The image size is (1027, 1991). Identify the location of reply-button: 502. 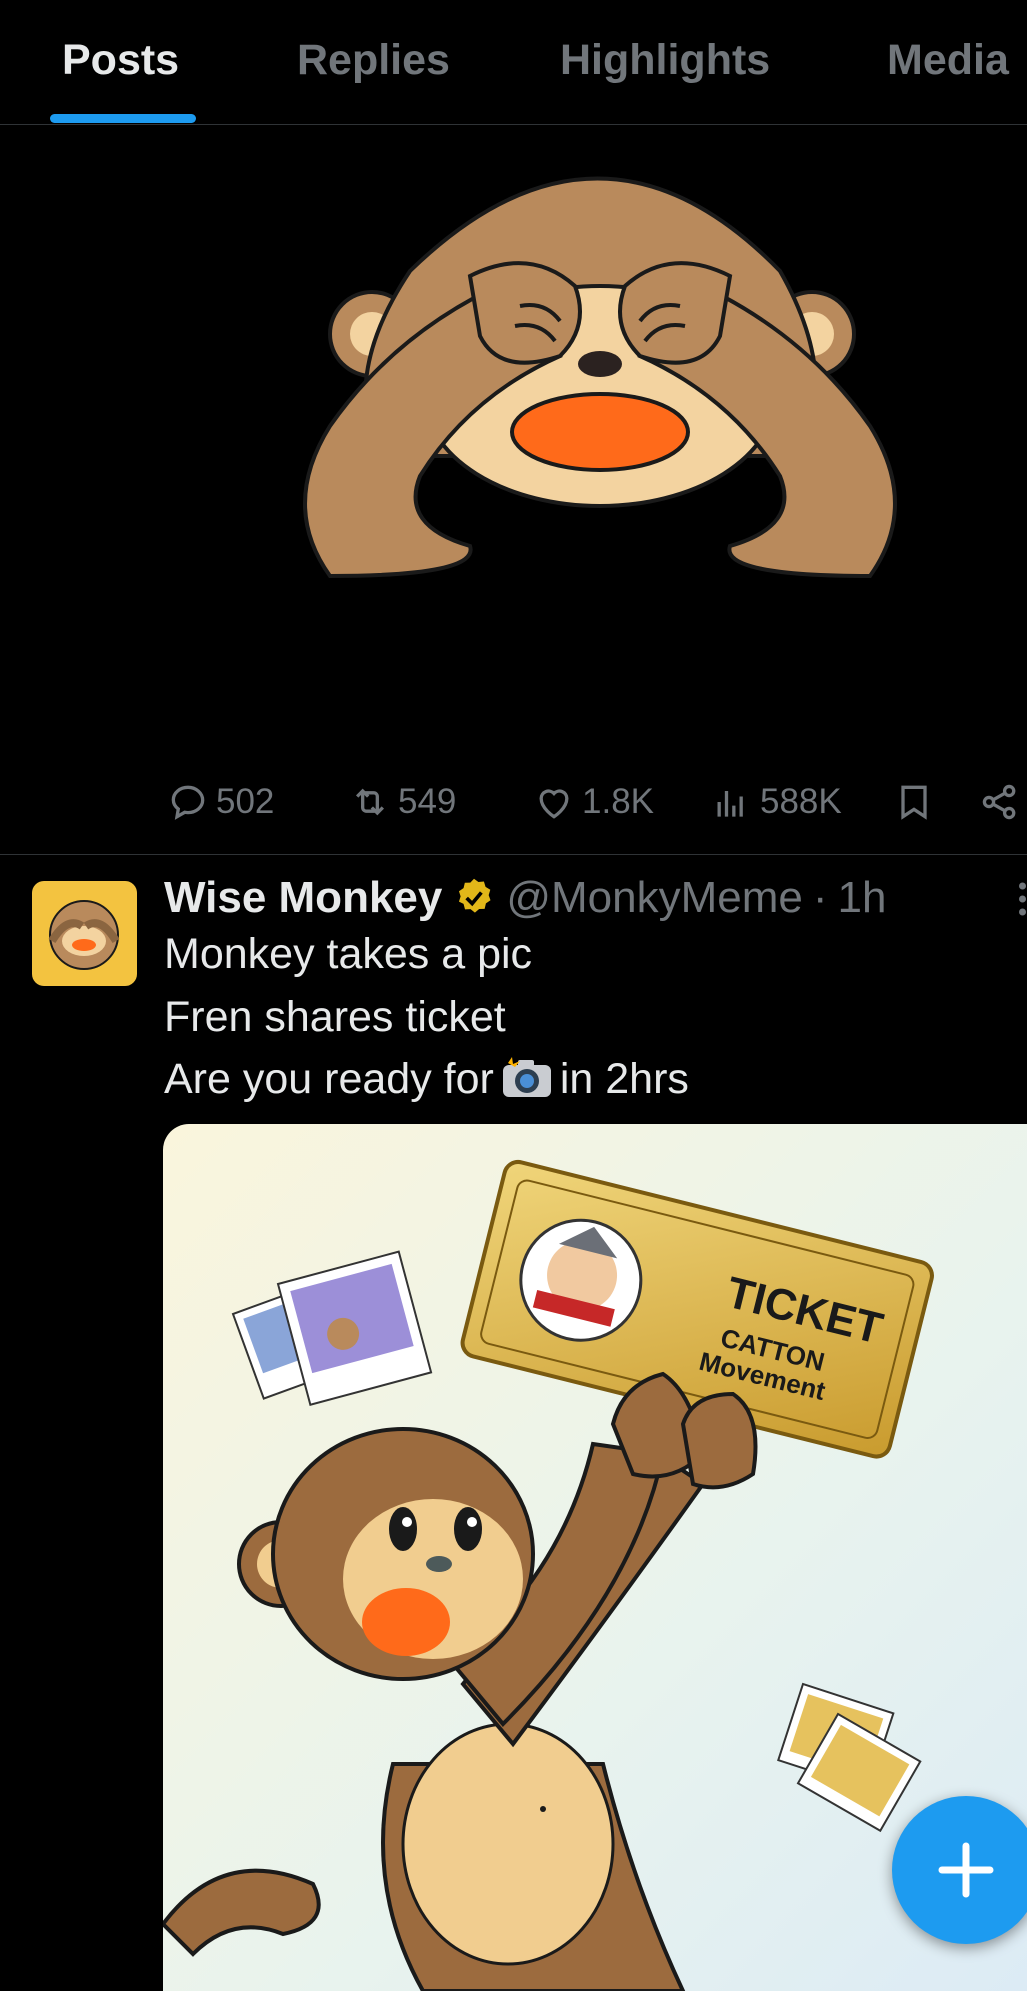
(220, 802).